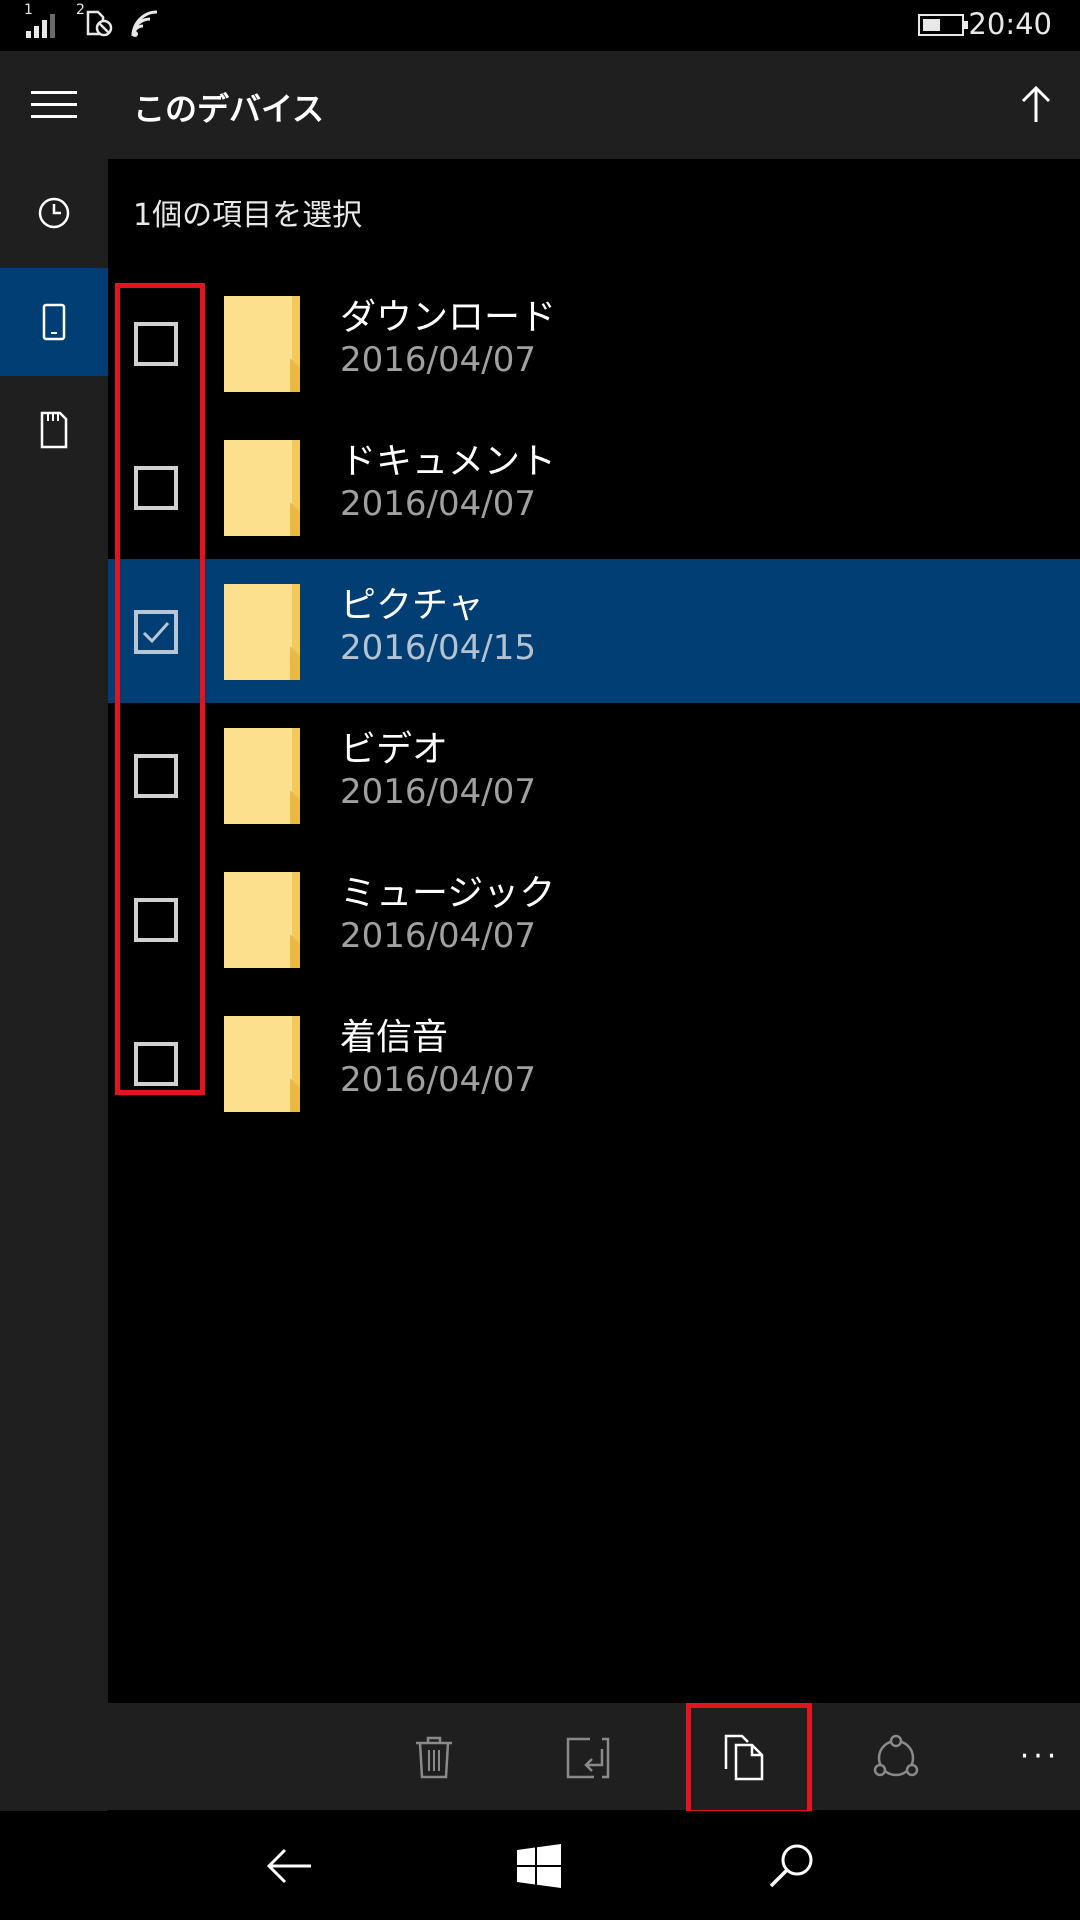 The height and width of the screenshot is (1920, 1080). Describe the element at coordinates (144, 23) in the screenshot. I see `wifi-icon` at that location.